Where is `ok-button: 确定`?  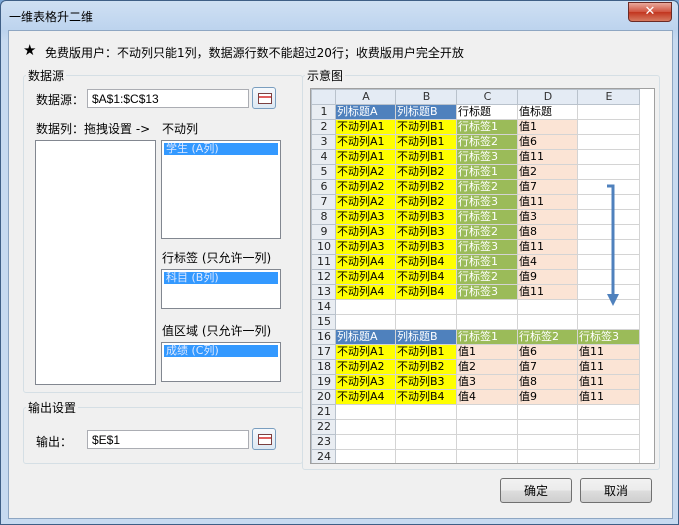 ok-button: 确定 is located at coordinates (536, 490).